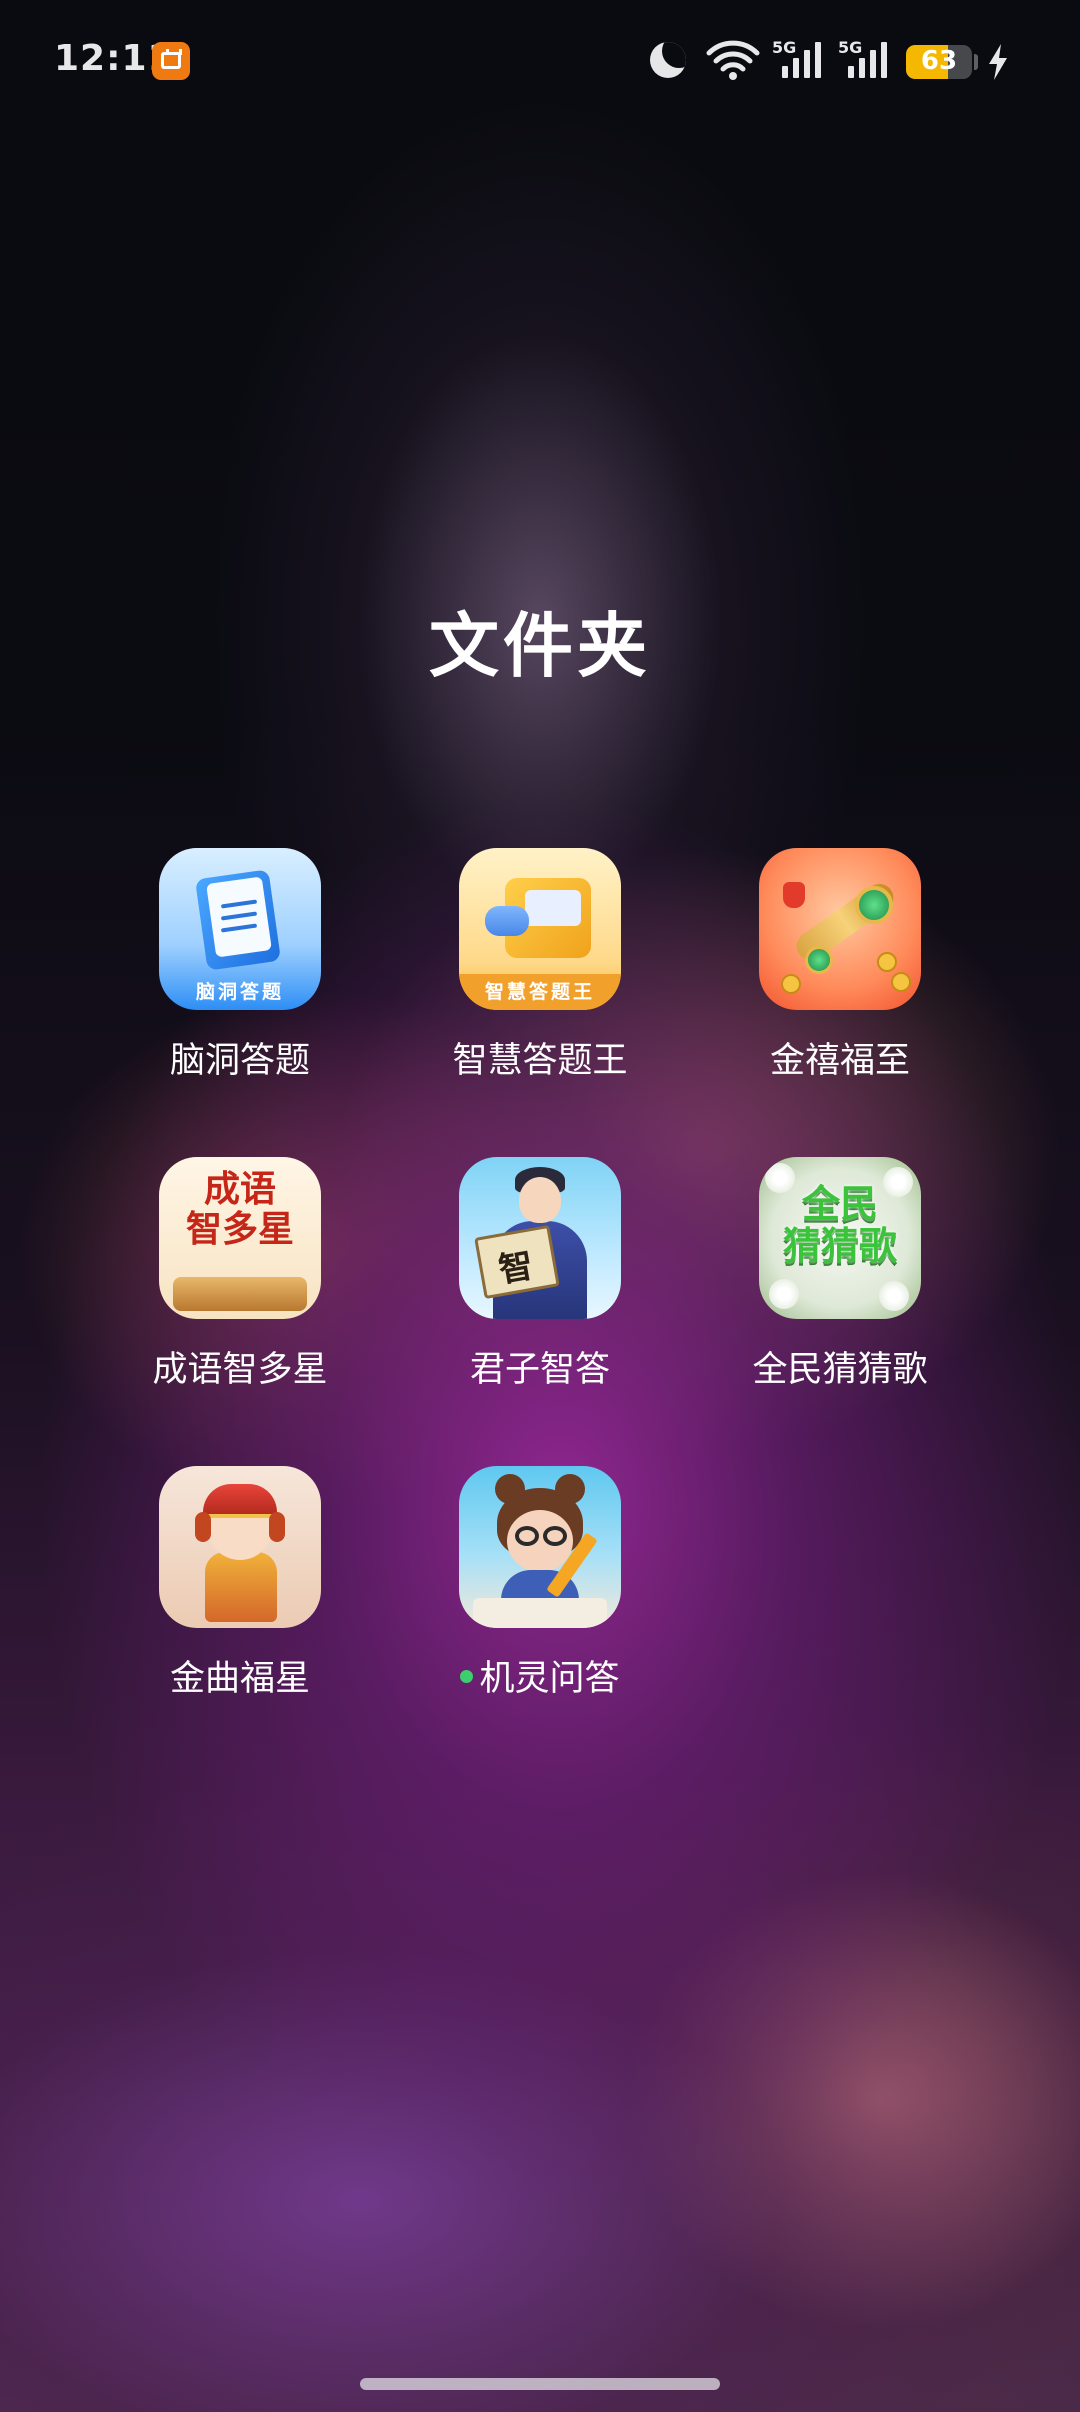  What do you see at coordinates (540, 1613) in the screenshot?
I see `book-icon` at bounding box center [540, 1613].